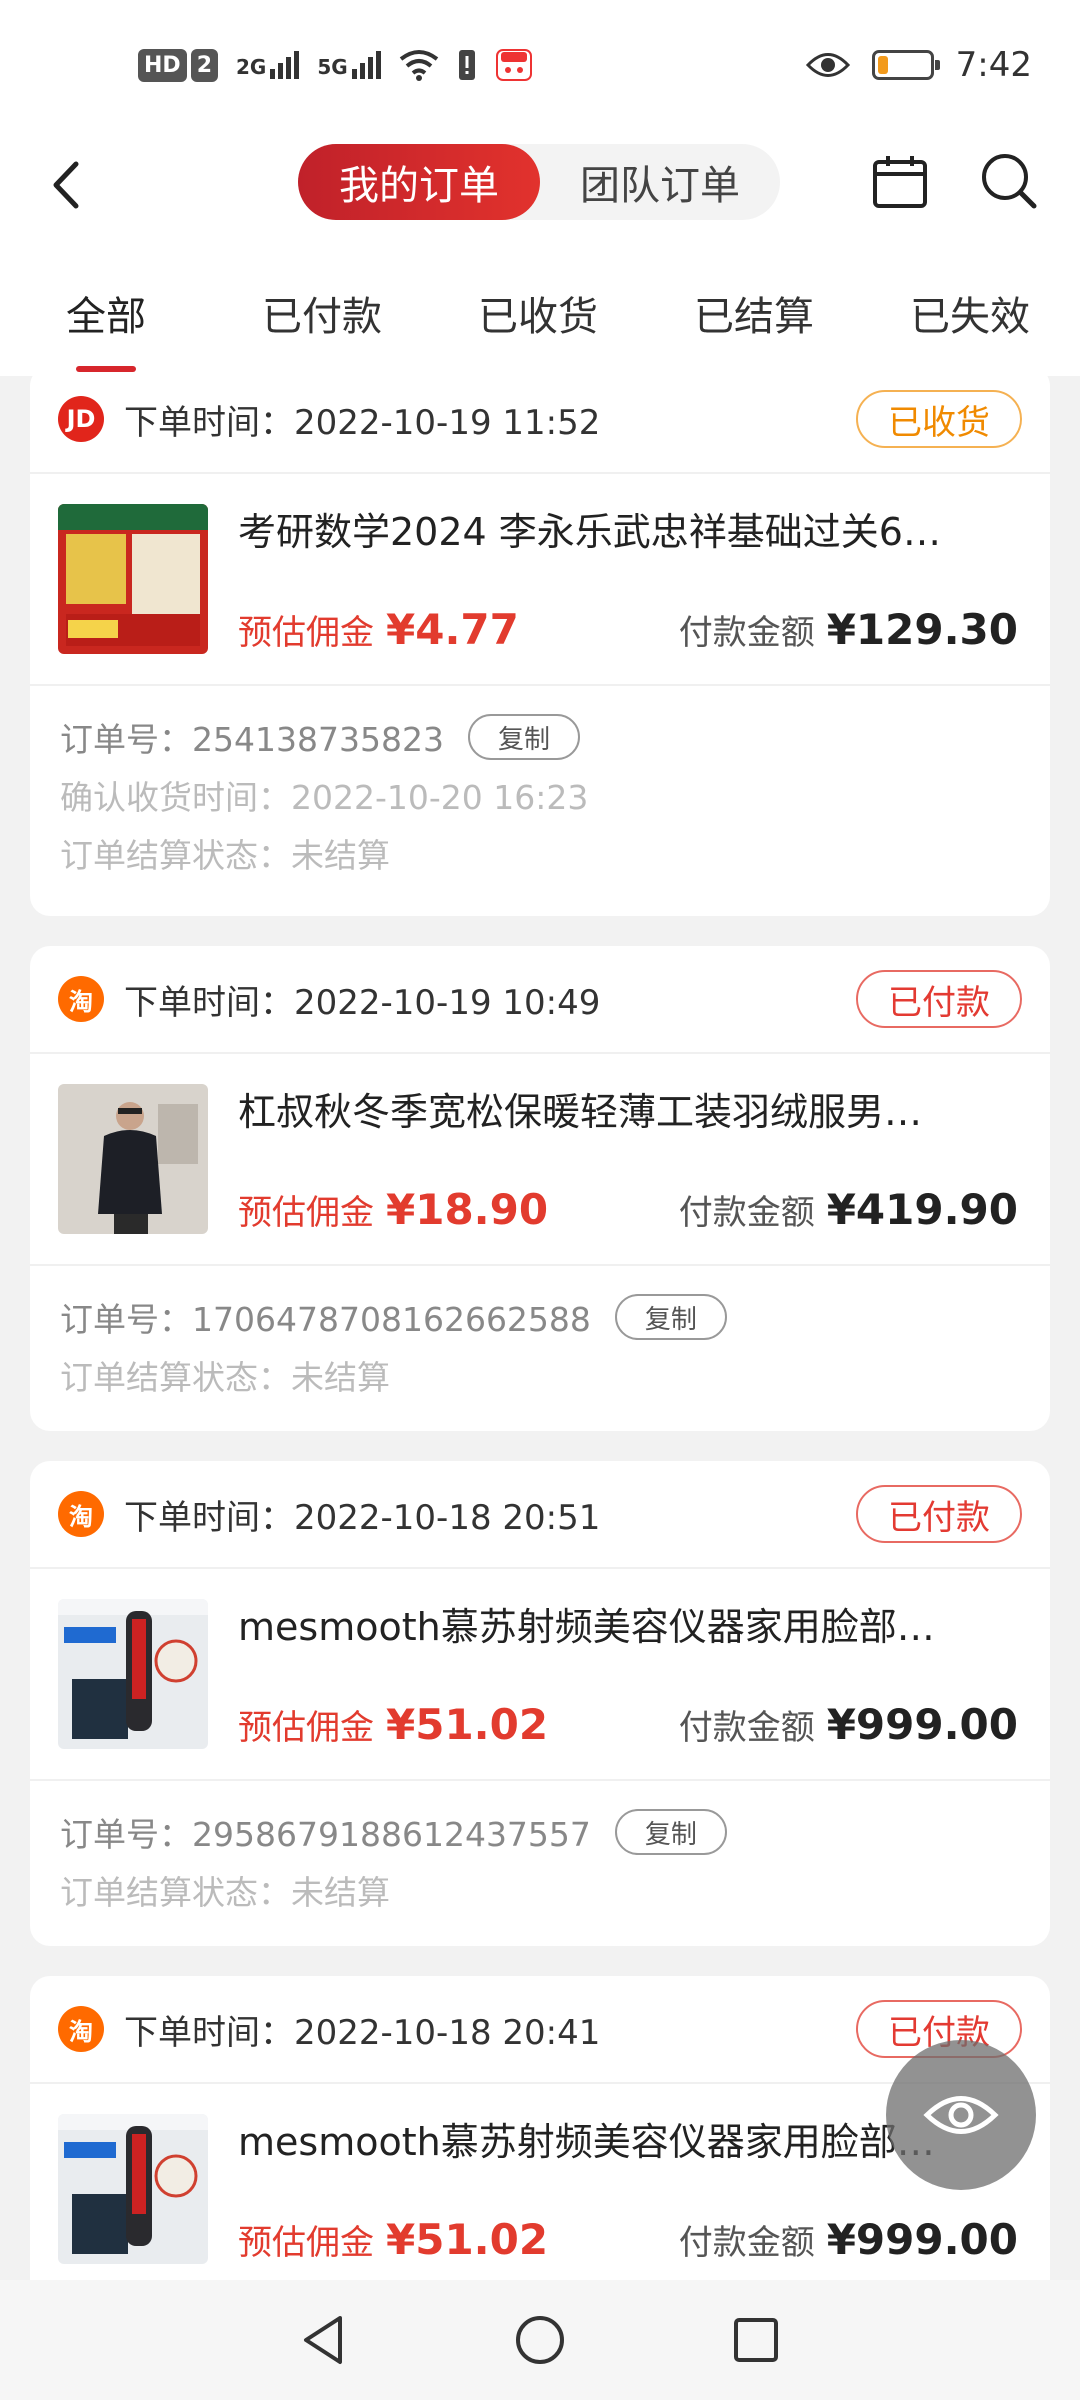 The height and width of the screenshot is (2400, 1080). Describe the element at coordinates (268, 65) in the screenshot. I see `signal-2g-icon: 2G` at that location.